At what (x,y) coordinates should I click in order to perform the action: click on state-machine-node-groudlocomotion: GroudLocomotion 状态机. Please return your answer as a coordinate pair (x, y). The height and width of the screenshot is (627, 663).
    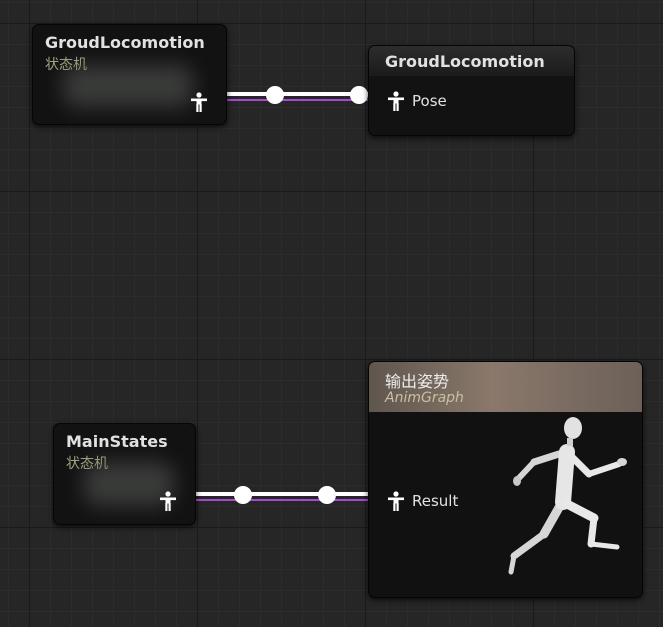
    Looking at the image, I should click on (129, 74).